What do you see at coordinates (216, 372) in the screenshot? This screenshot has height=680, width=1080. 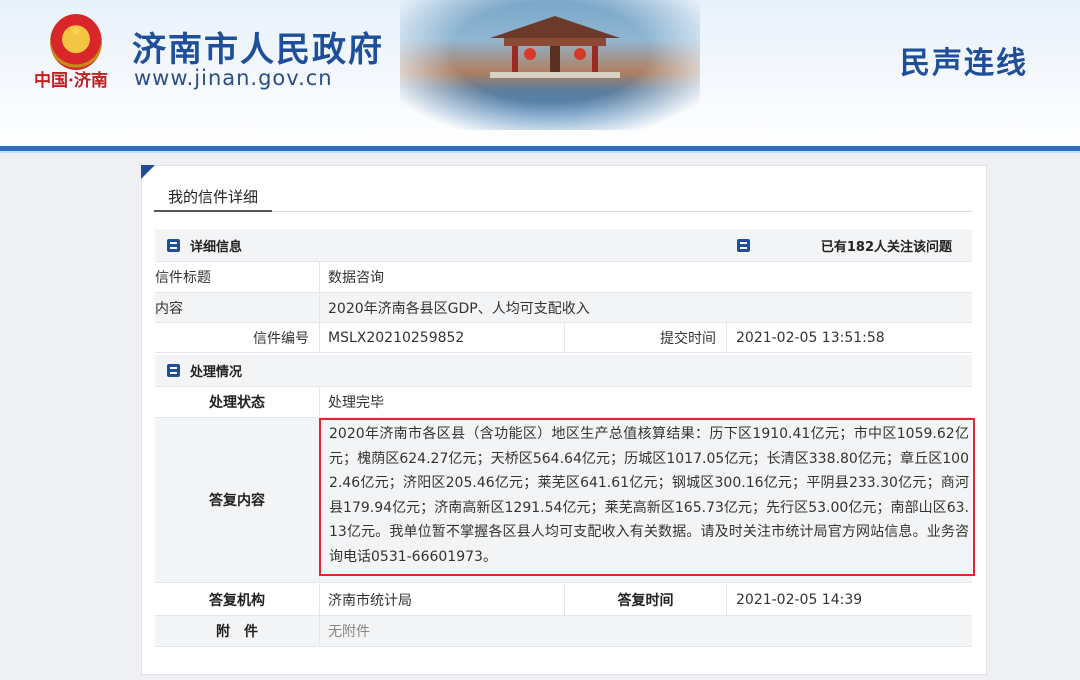 I see `processing-section-title: 处理情况` at bounding box center [216, 372].